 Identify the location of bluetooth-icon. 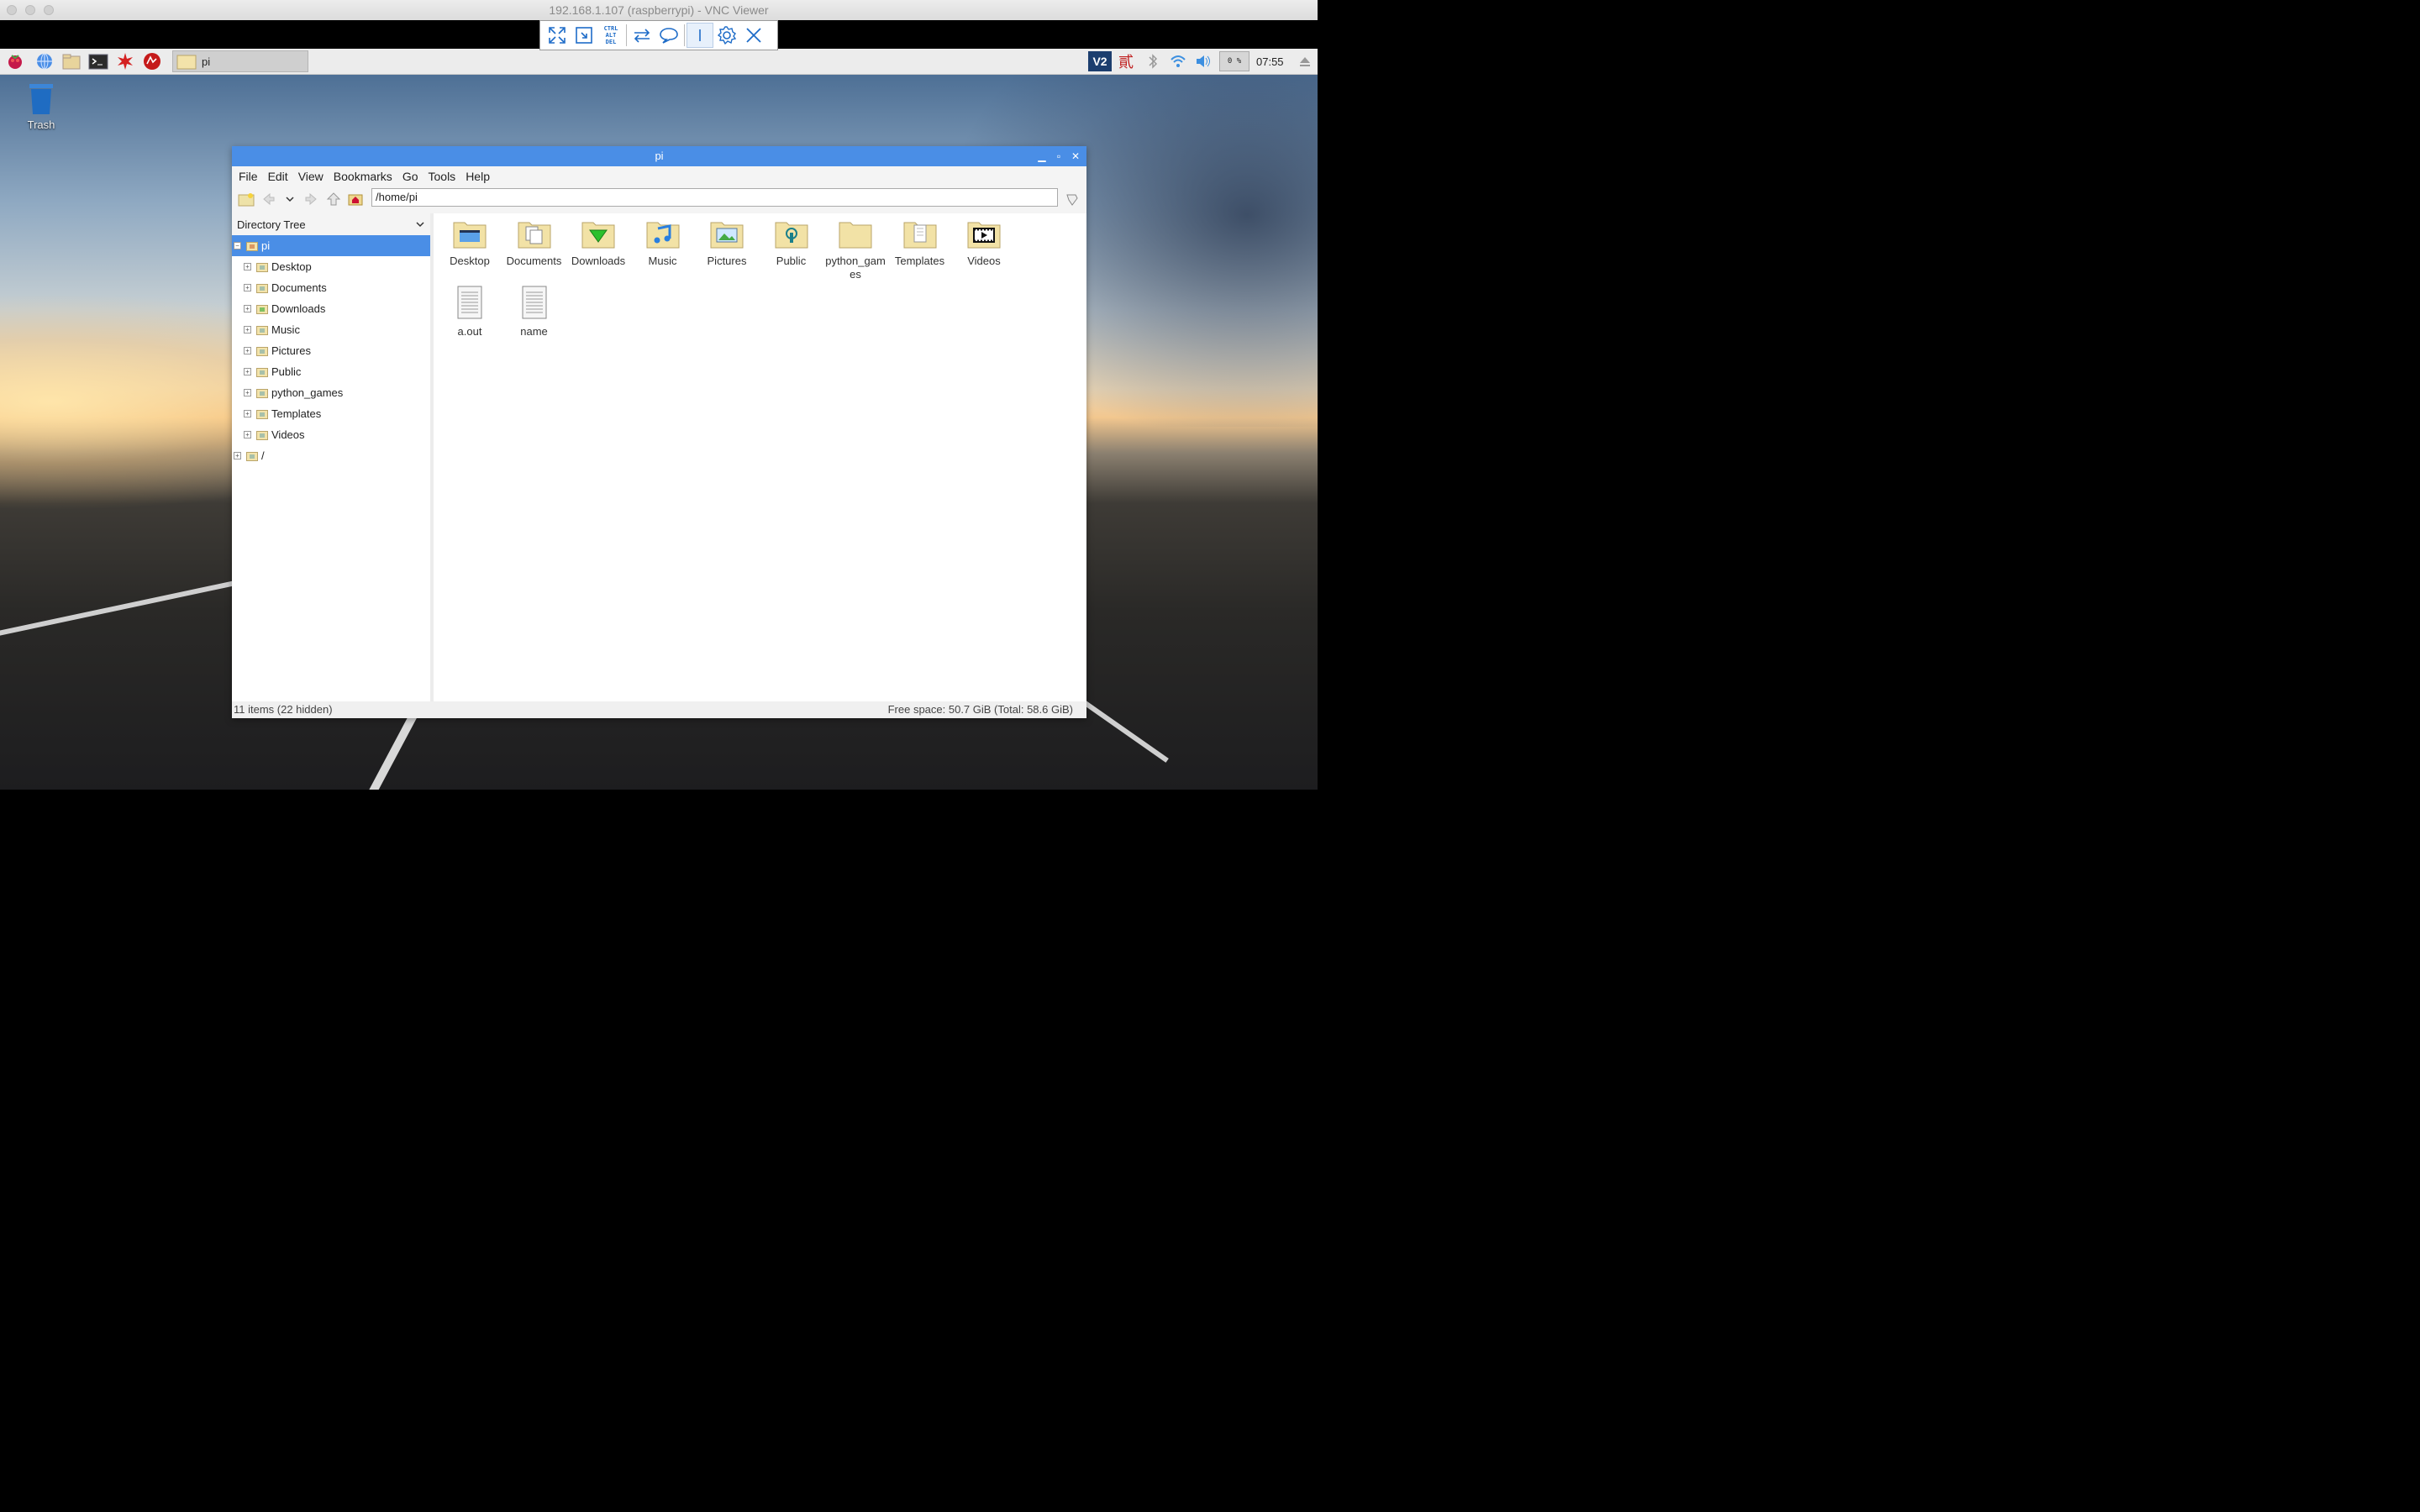
(1153, 61).